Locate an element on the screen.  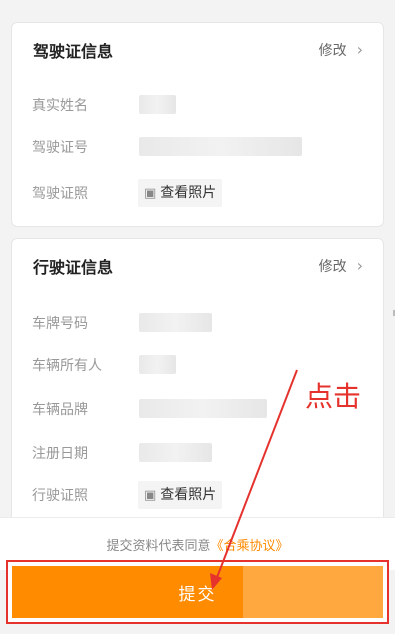
submit-highlight-box: 提交 is located at coordinates (197, 592).